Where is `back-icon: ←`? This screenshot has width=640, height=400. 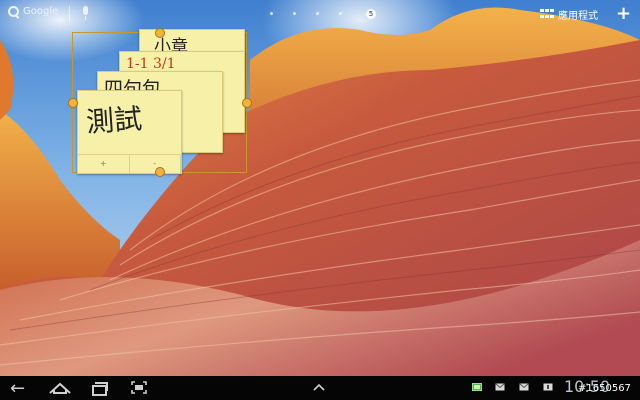
back-icon: ← is located at coordinates (17, 388).